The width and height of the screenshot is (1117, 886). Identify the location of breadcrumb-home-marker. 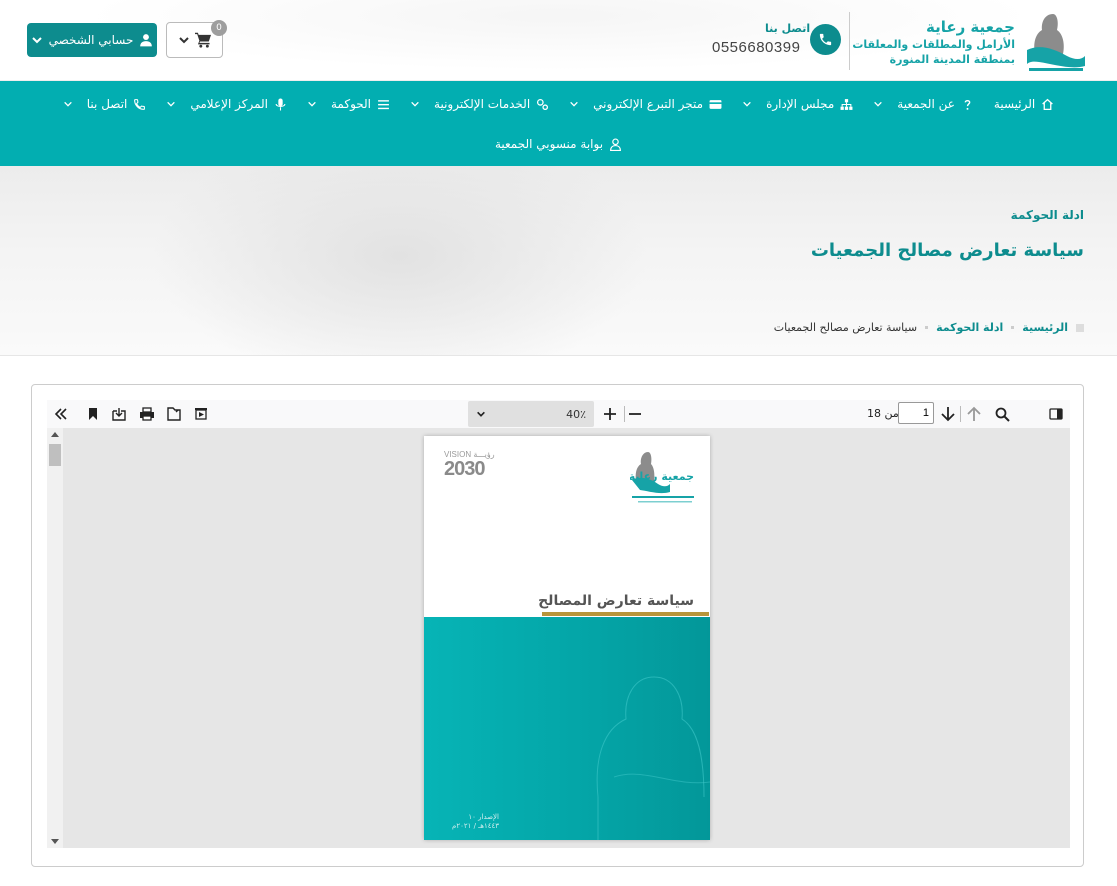
(1080, 327).